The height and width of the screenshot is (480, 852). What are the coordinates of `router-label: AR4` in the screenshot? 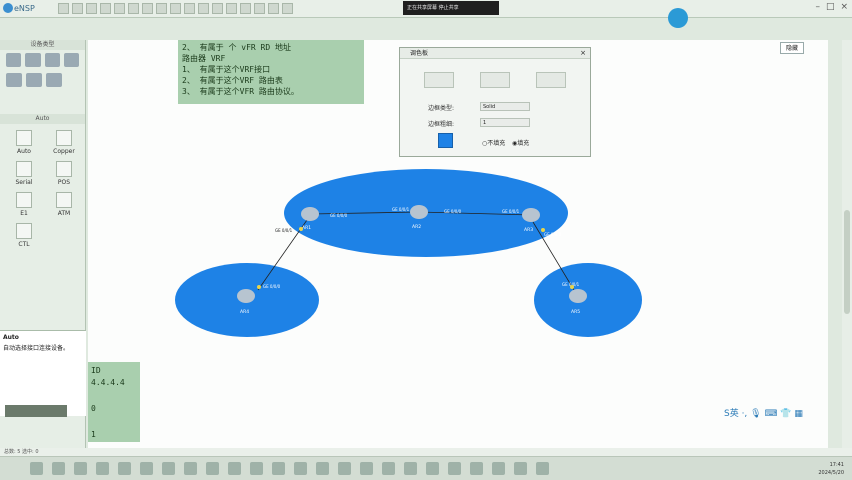 It's located at (244, 312).